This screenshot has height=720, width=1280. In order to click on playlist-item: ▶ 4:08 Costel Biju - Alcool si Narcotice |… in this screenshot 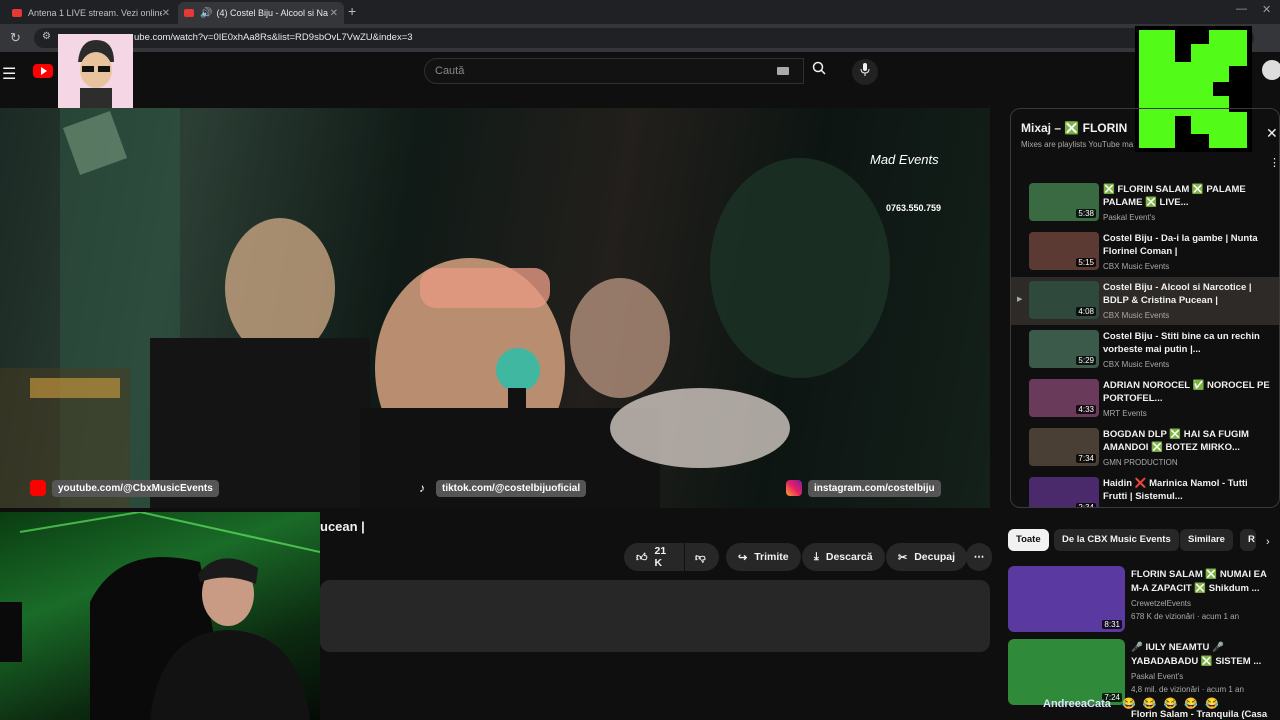, I will do `click(1145, 301)`.